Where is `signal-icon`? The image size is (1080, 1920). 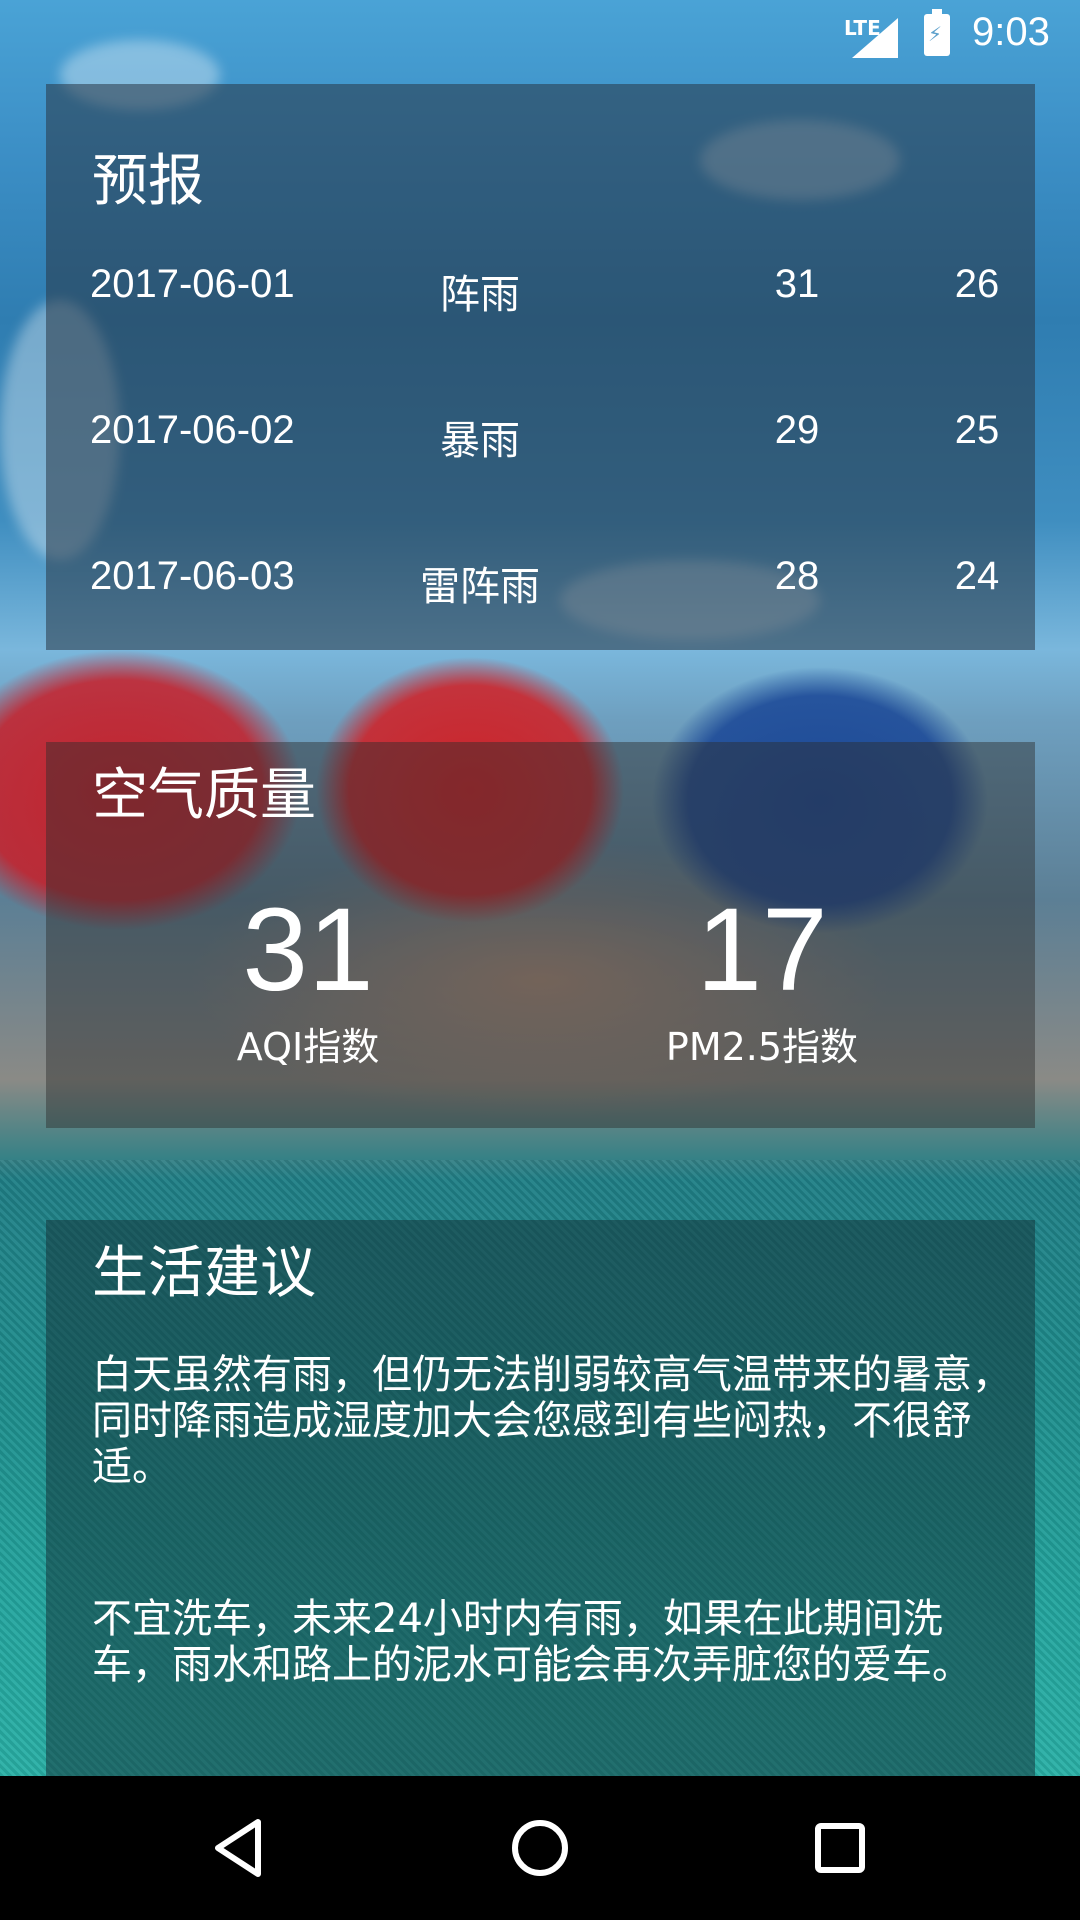
signal-icon is located at coordinates (875, 38).